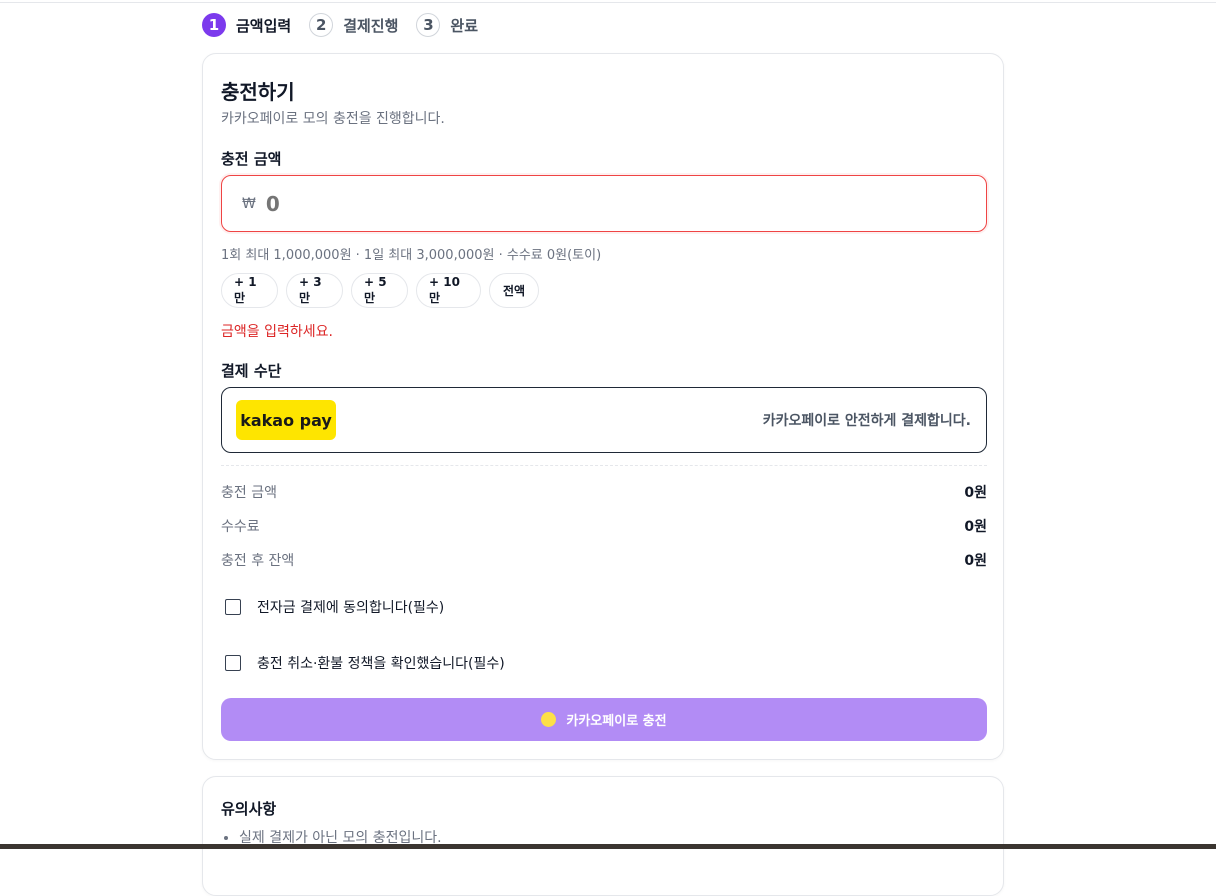 The width and height of the screenshot is (1216, 896). Describe the element at coordinates (333, 119) in the screenshot. I see `page-subtitle: 카카오페이로 모의 충전을 진행합니다.` at that location.